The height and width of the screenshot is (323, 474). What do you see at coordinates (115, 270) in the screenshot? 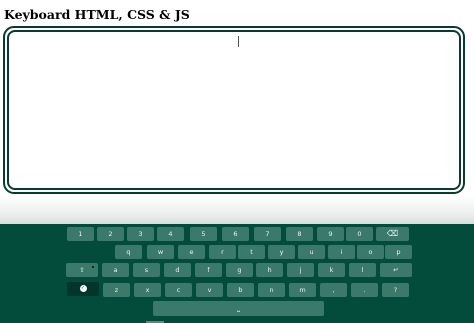
I see `key-a: a` at bounding box center [115, 270].